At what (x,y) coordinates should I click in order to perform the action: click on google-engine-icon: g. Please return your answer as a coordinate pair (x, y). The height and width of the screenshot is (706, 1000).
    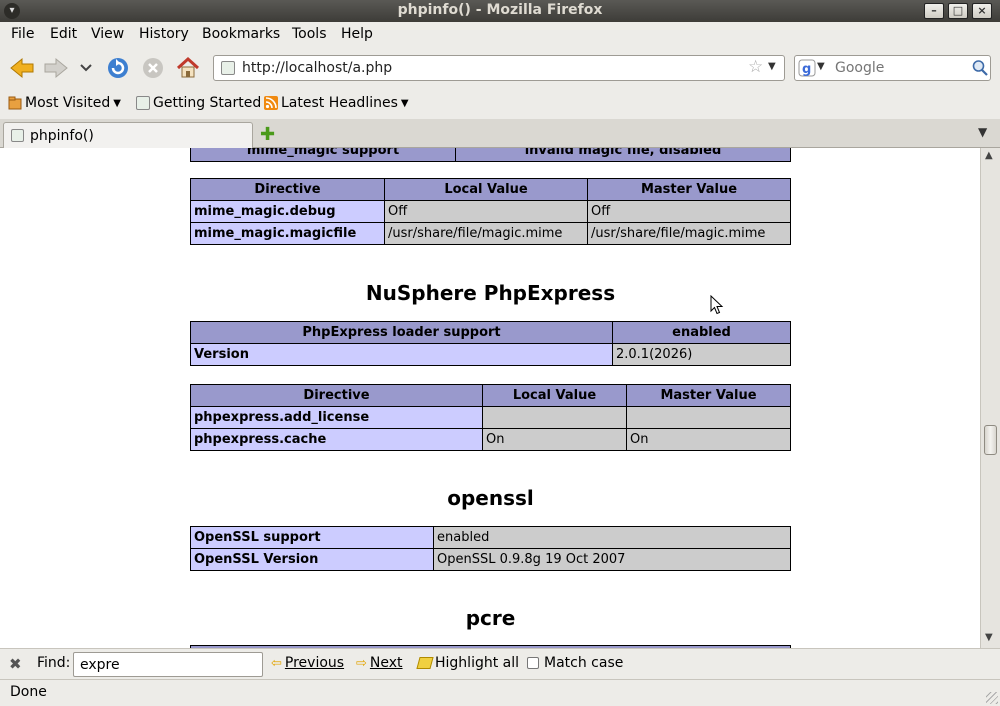
    Looking at the image, I should click on (807, 68).